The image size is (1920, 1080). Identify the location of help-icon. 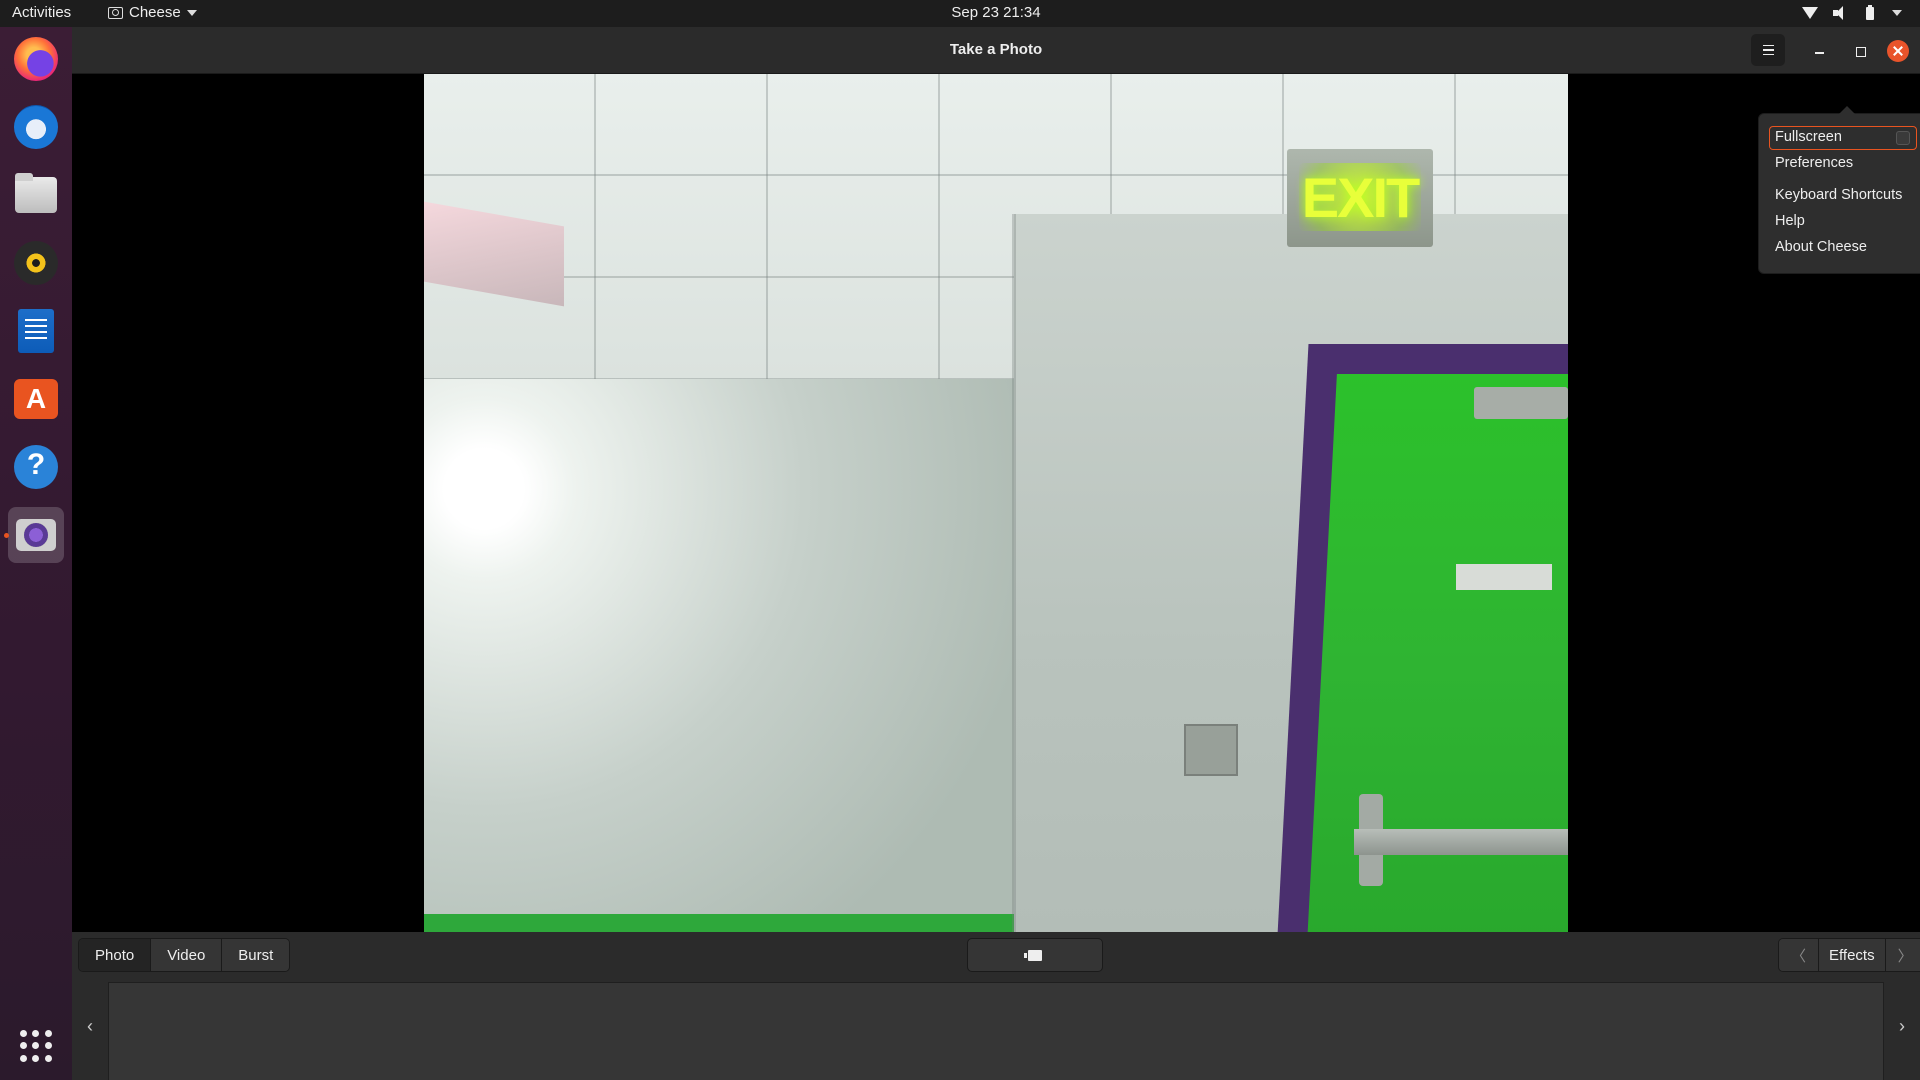
(36, 467).